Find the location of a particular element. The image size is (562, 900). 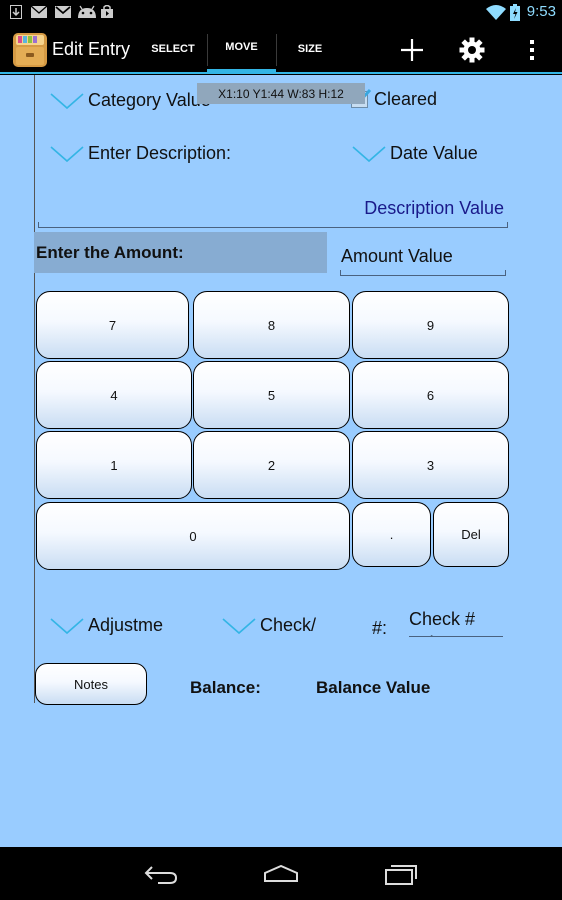

tab-select-label: SELECT is located at coordinates (173, 49).